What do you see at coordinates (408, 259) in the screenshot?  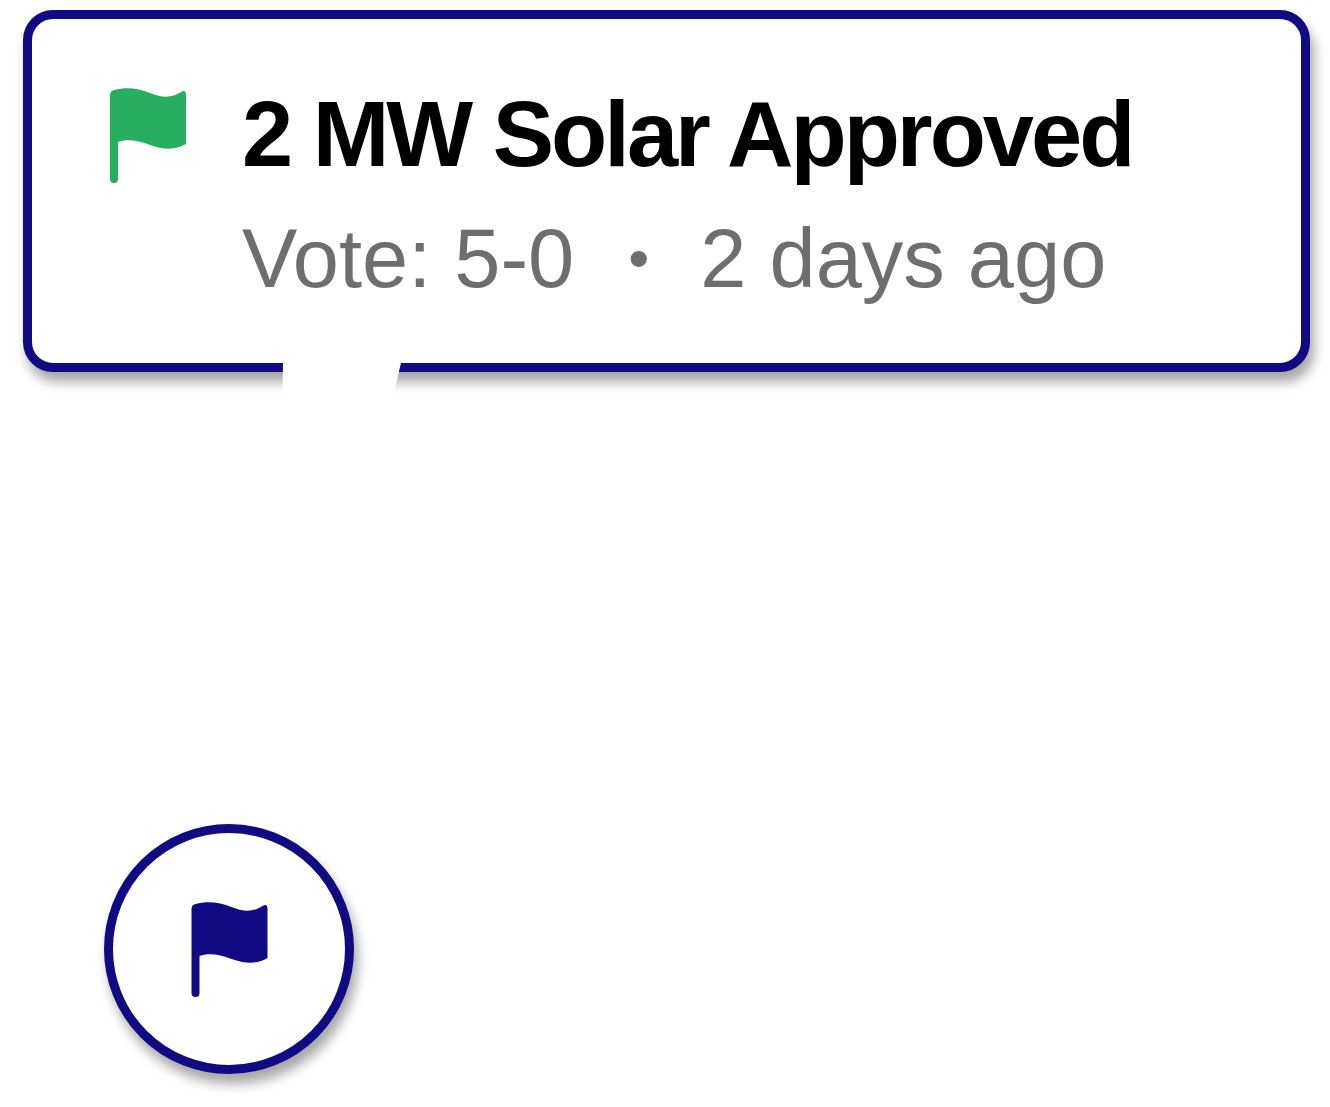 I see `vote-result: Vote: 5-0` at bounding box center [408, 259].